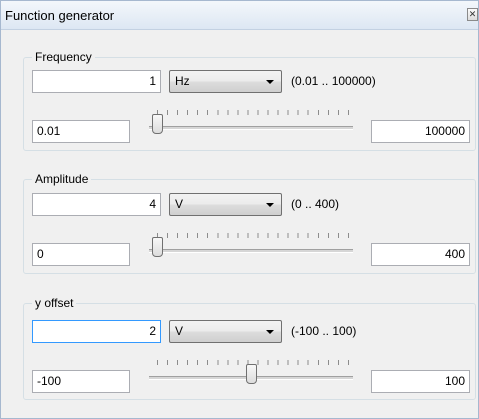  What do you see at coordinates (179, 204) in the screenshot?
I see `amplitude-unit-value: V` at bounding box center [179, 204].